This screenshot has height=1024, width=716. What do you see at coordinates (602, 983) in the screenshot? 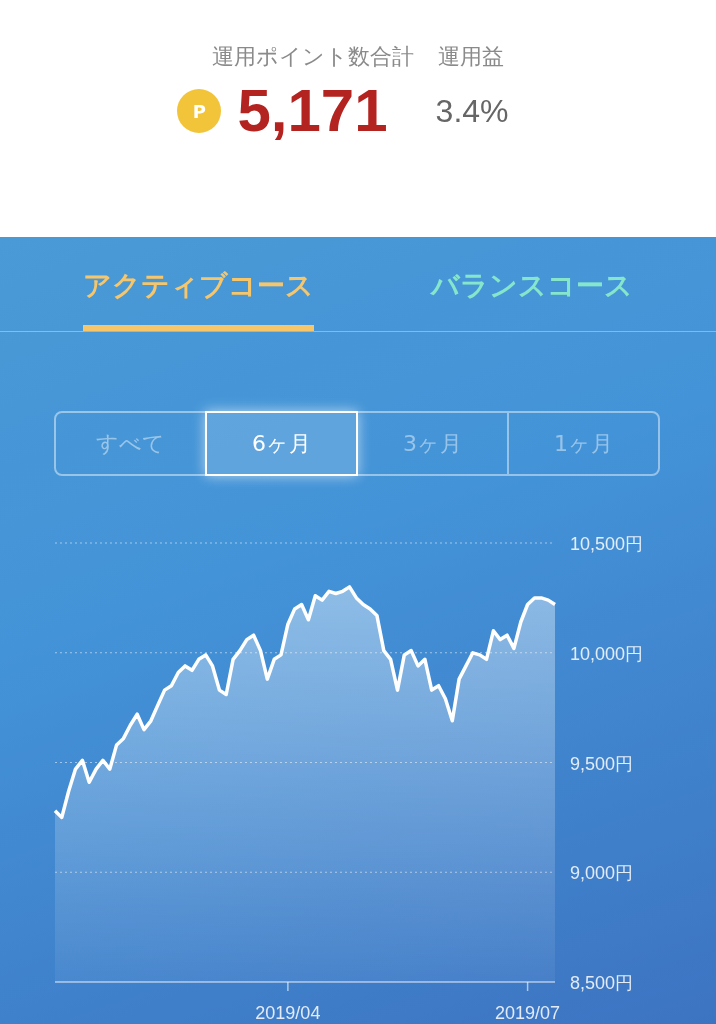
I see `y-axis-label: 8,500円` at bounding box center [602, 983].